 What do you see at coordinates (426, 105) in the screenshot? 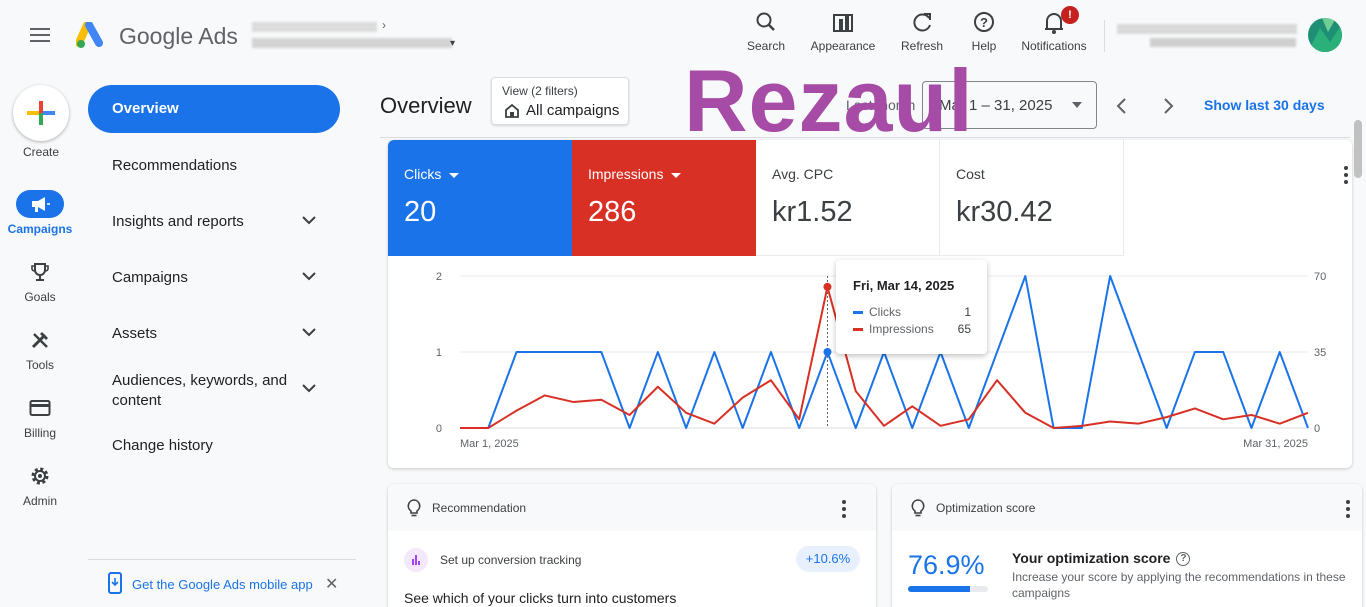
I see `page-title: Overview` at bounding box center [426, 105].